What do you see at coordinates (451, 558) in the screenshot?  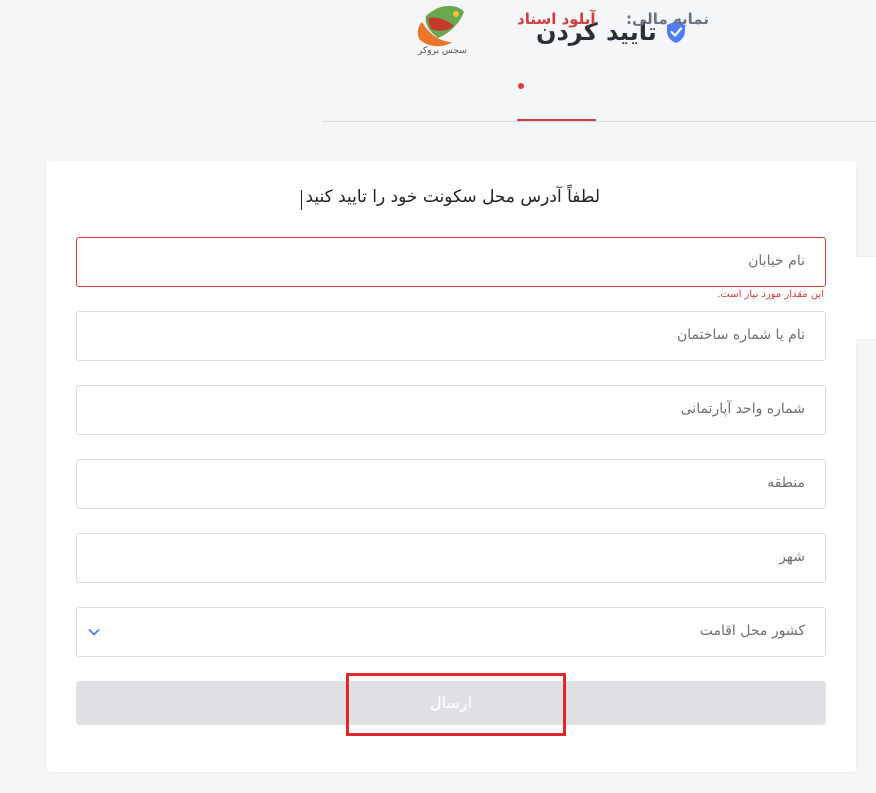 I see `city-input: شهر` at bounding box center [451, 558].